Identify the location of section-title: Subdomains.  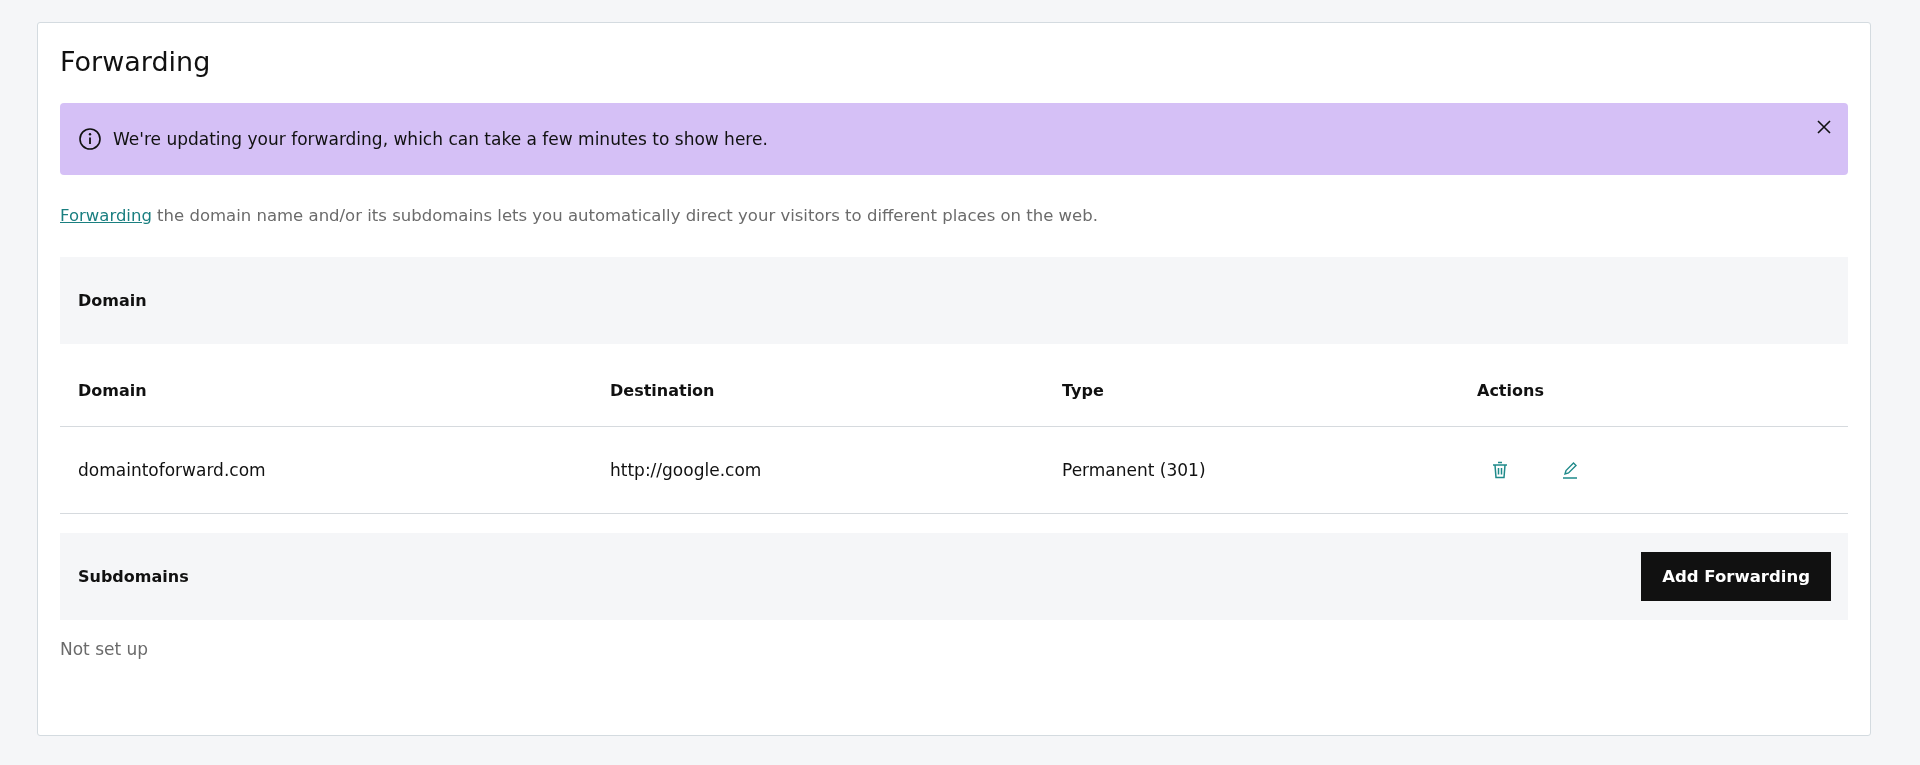
(133, 576).